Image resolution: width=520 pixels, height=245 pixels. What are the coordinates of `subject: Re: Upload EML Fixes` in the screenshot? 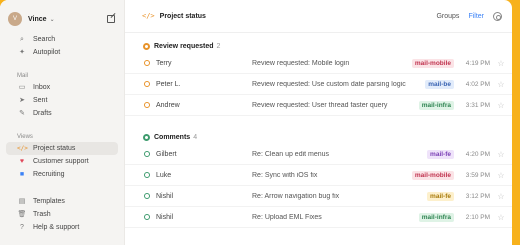 It's located at (287, 217).